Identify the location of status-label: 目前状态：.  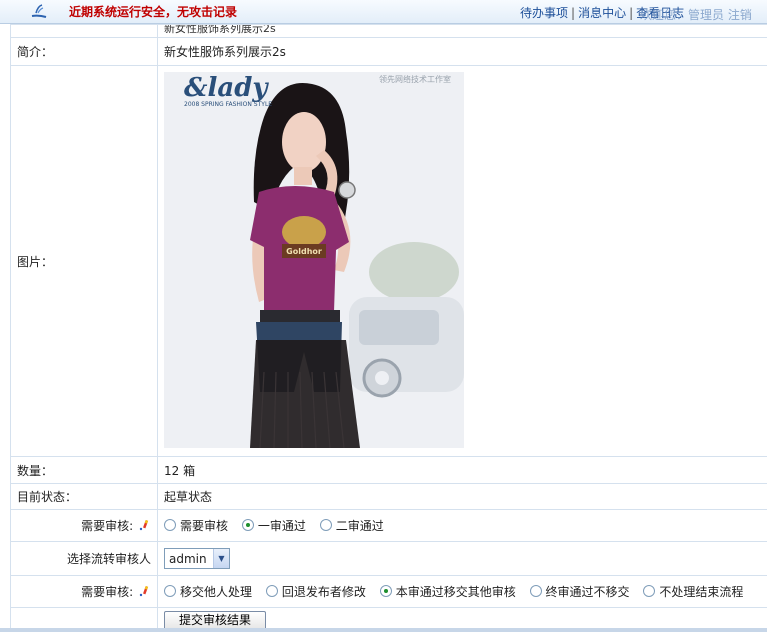
(84, 496).